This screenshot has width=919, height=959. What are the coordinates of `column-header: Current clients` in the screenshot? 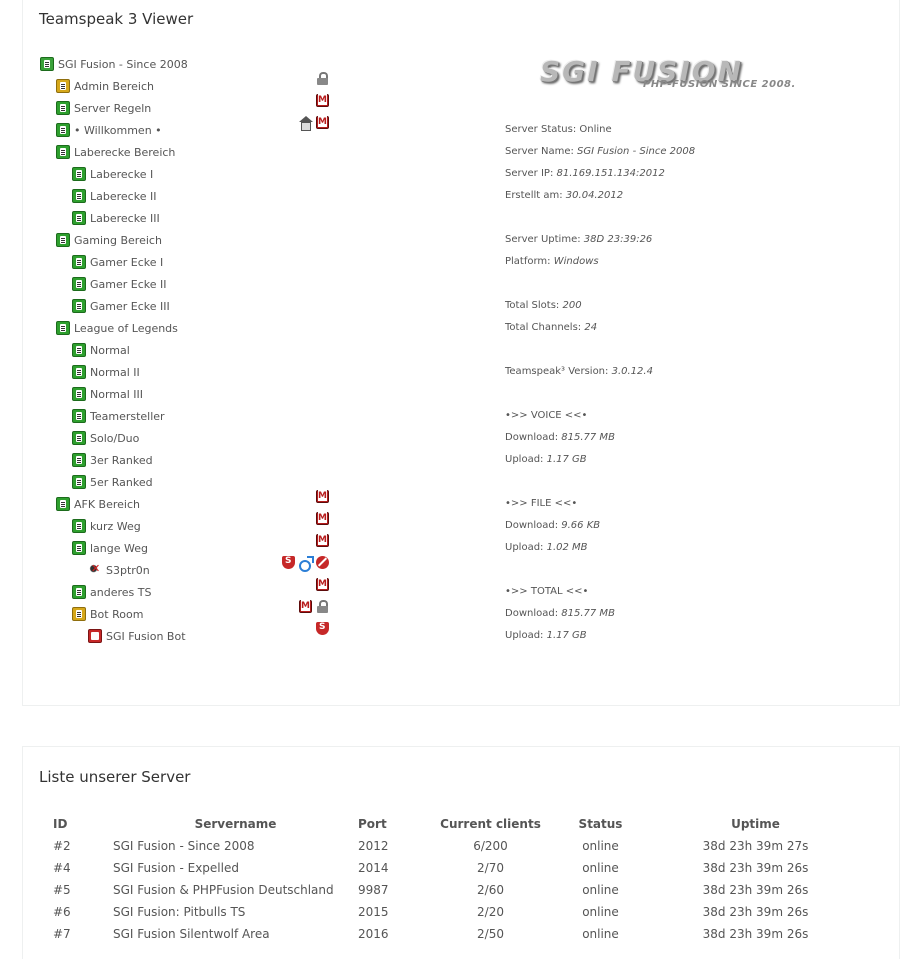 It's located at (490, 824).